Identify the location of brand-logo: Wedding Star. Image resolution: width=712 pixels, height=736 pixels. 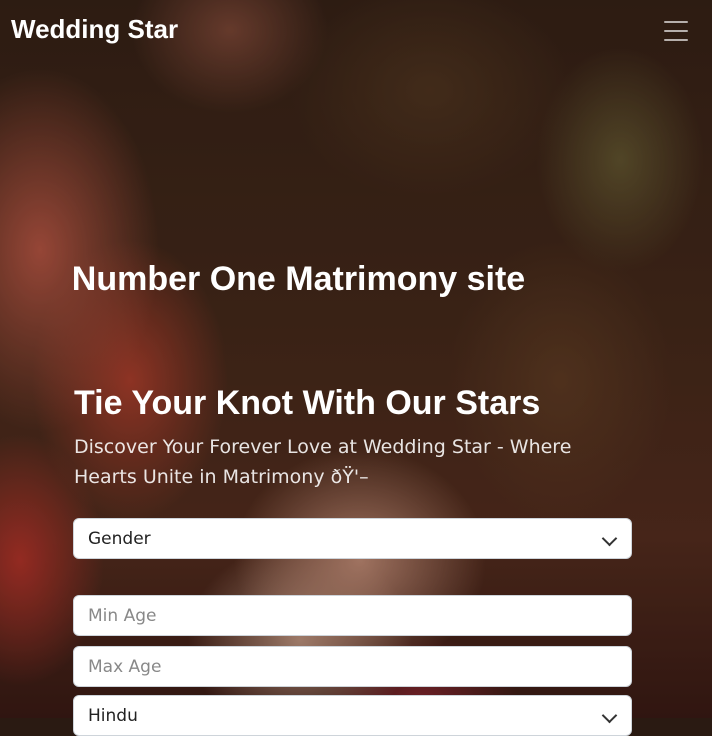
(94, 29).